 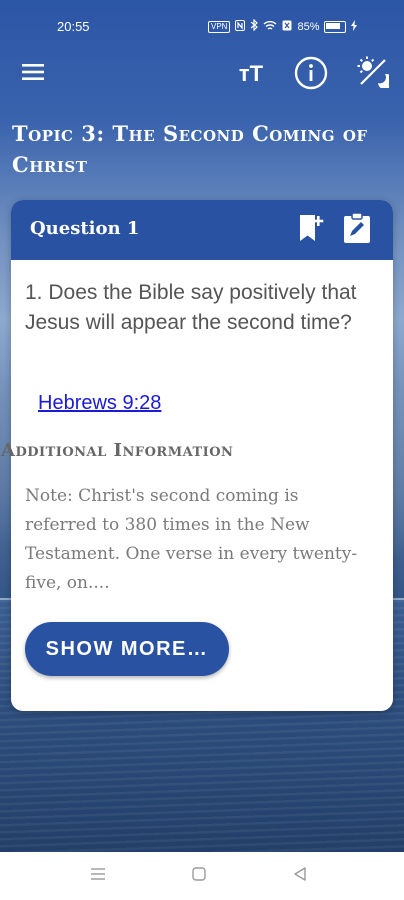 I want to click on back-icon, so click(x=300, y=876).